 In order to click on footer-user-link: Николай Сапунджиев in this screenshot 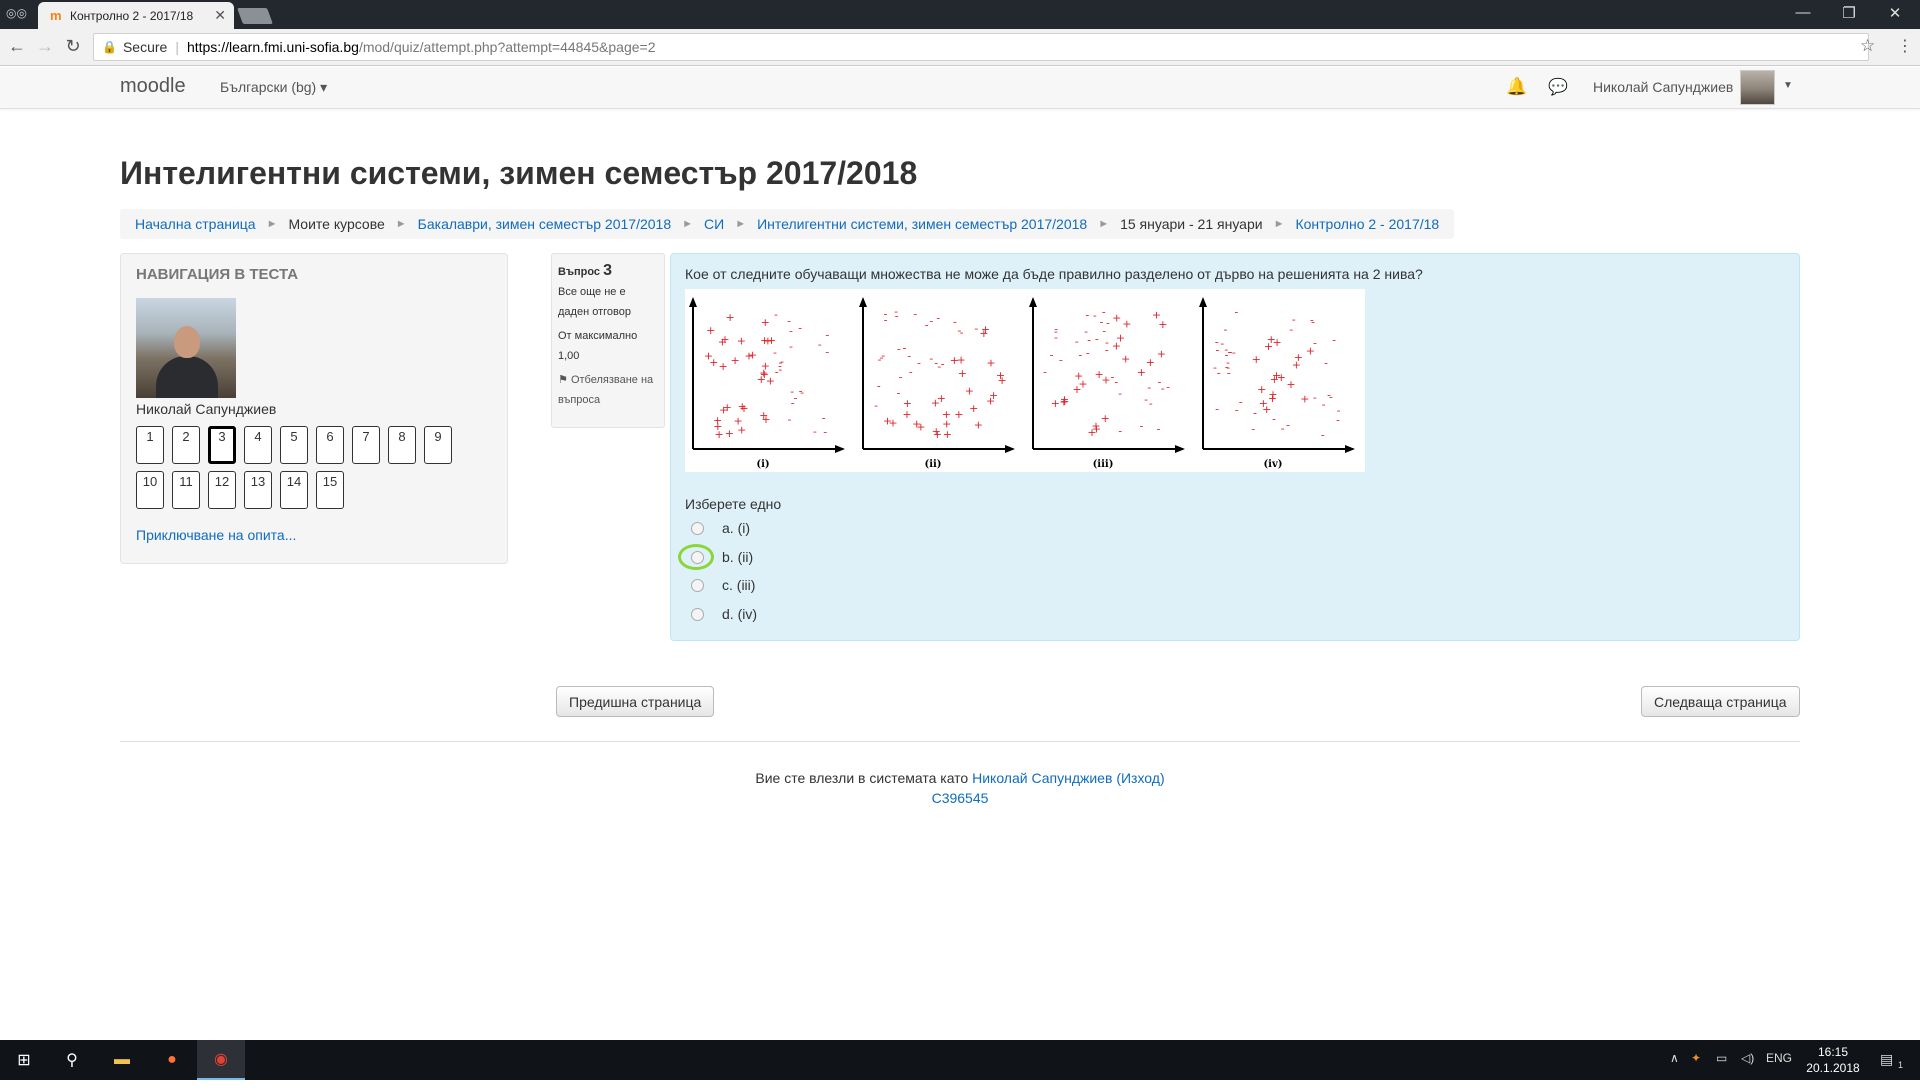, I will do `click(1042, 778)`.